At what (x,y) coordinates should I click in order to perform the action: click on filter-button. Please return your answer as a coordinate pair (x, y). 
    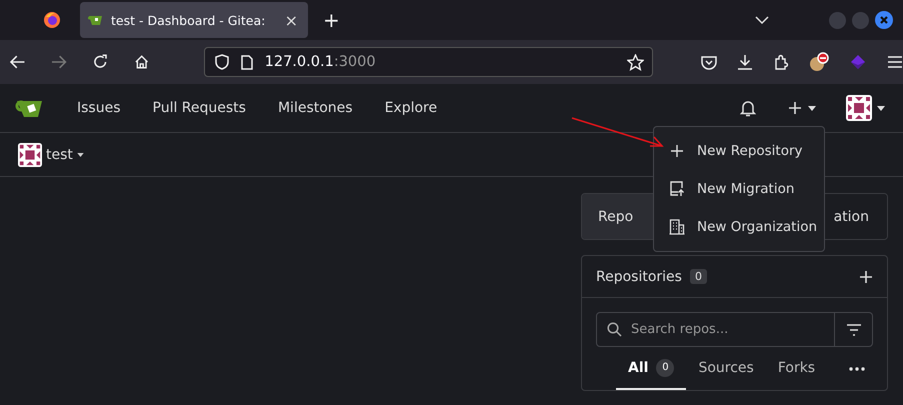
    Looking at the image, I should click on (854, 329).